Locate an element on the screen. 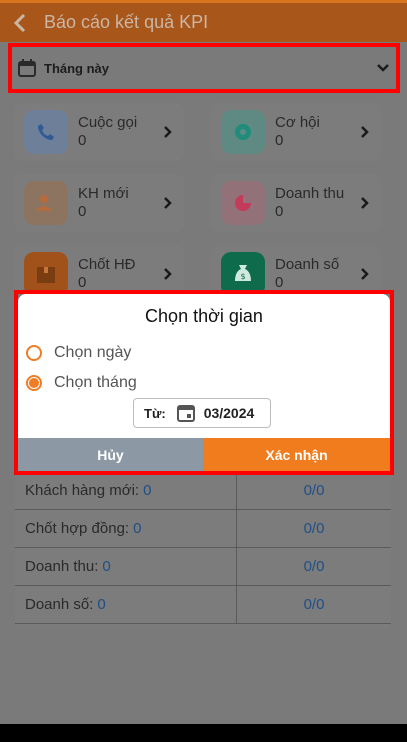 The image size is (407, 742). date-input: Từ: 03/2024 is located at coordinates (202, 413).